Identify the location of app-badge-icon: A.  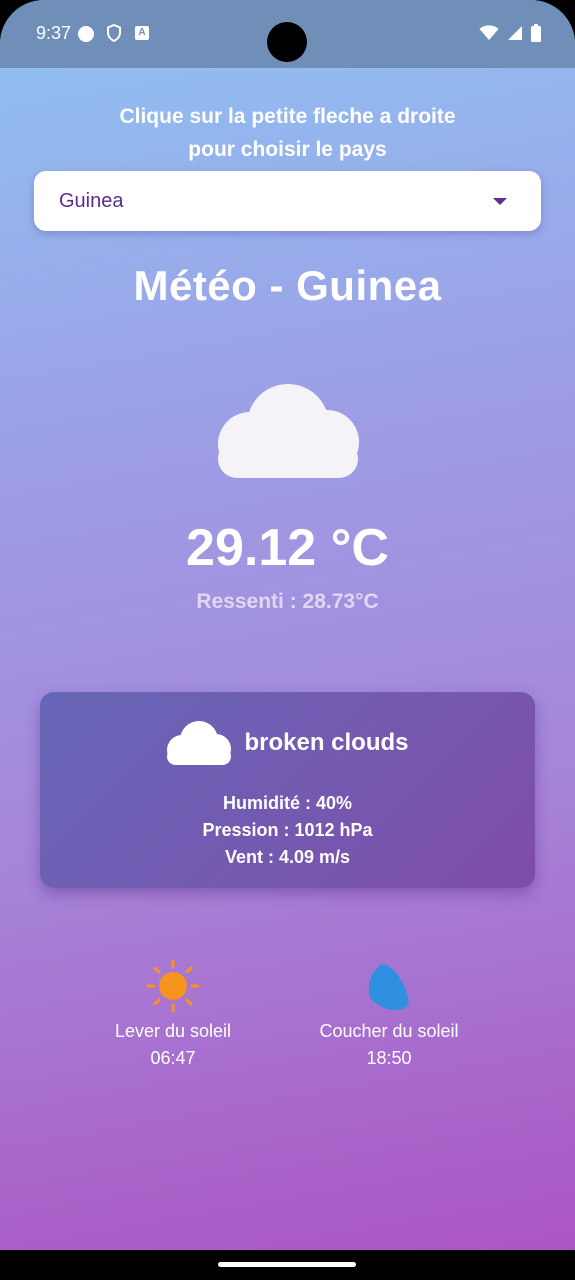
(142, 33).